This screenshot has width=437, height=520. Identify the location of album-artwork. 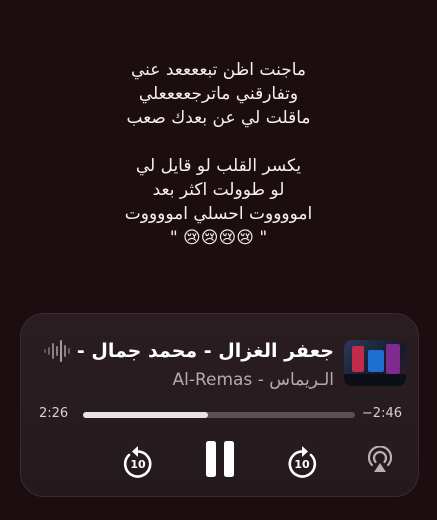
(375, 363).